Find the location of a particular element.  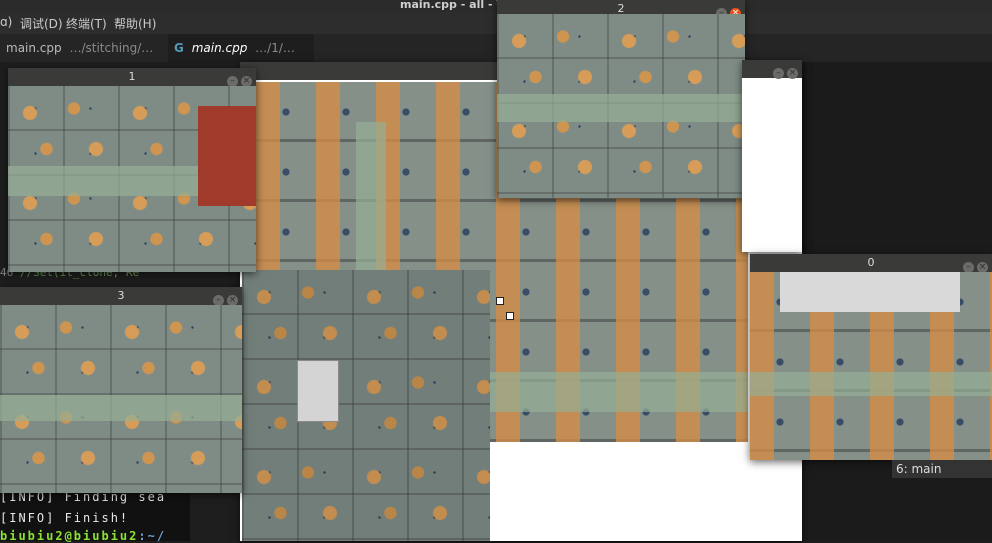

window-titlebar: 1 – × is located at coordinates (132, 77).